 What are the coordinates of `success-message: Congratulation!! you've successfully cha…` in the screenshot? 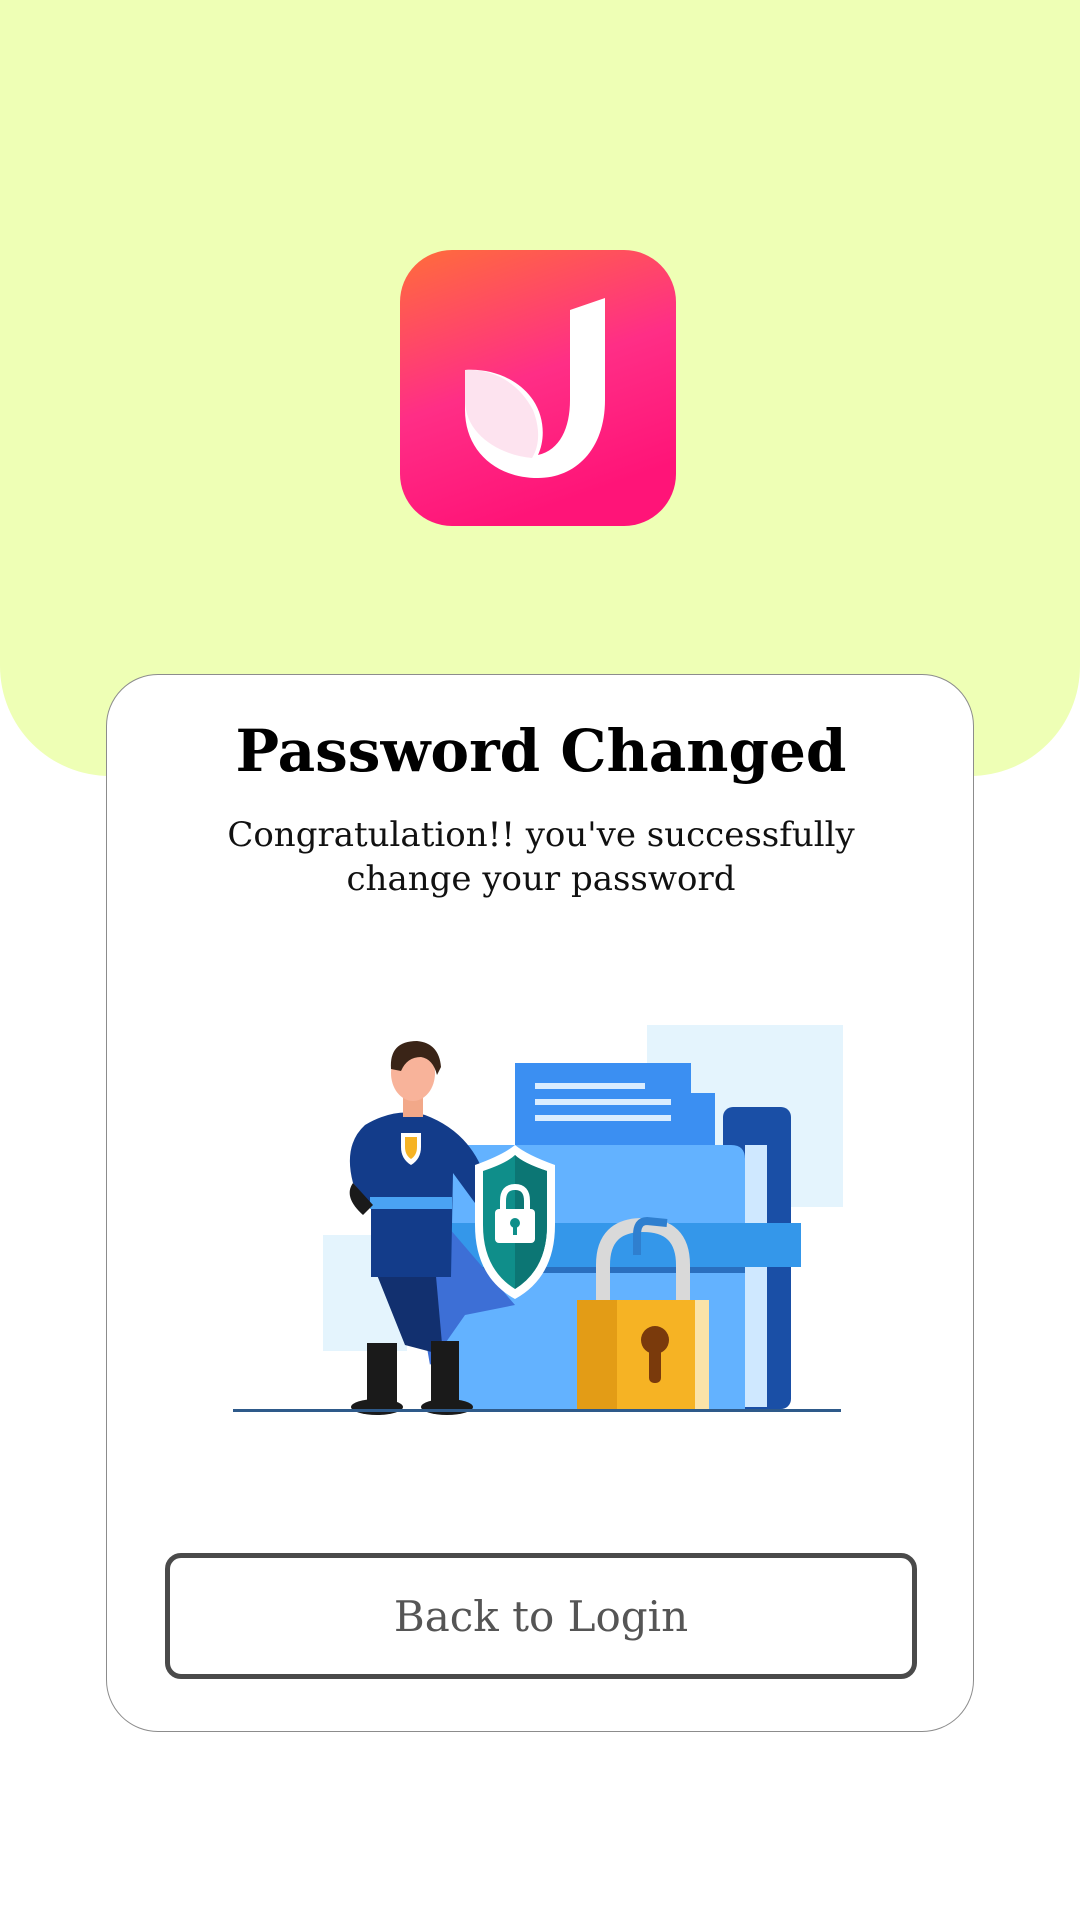 It's located at (541, 857).